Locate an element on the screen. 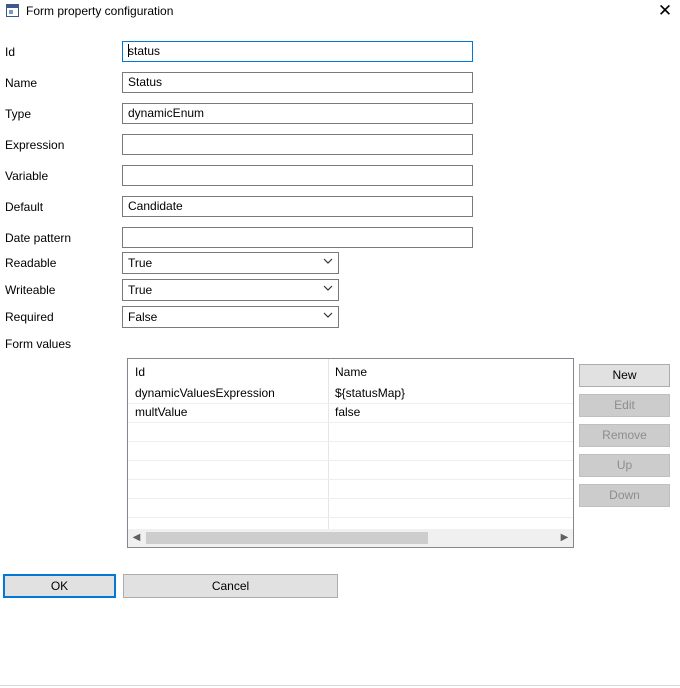 This screenshot has height=688, width=680. column-header-id: Id is located at coordinates (140, 371).